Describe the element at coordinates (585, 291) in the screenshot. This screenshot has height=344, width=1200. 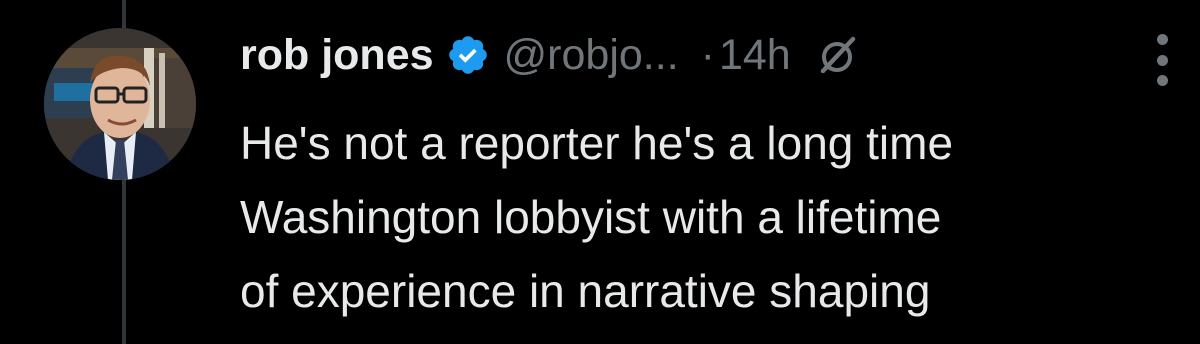
I see `tweet-text-line: of experience in narrative shaping` at that location.